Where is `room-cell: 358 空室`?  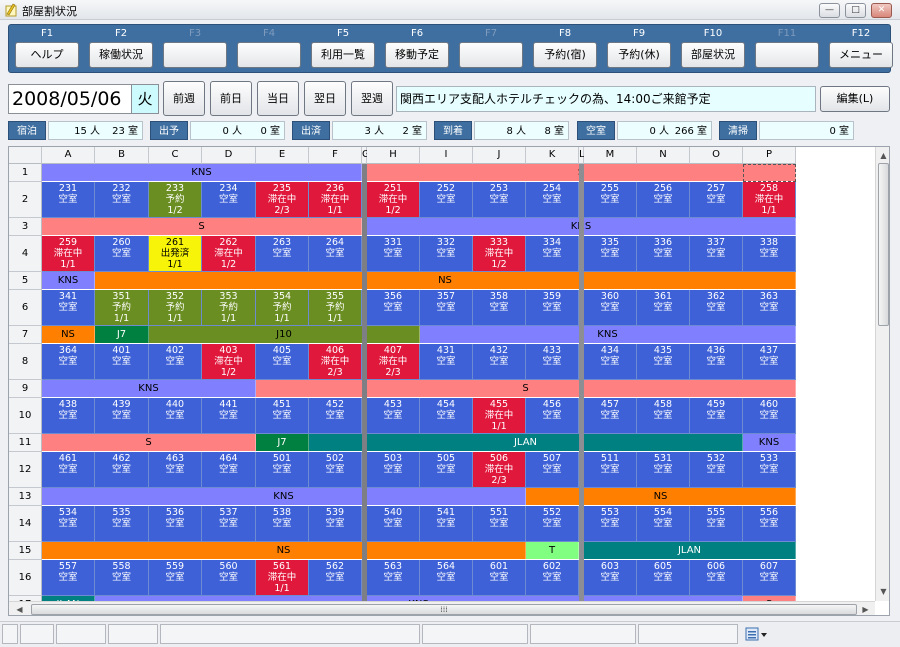
room-cell: 358 空室 is located at coordinates (499, 308).